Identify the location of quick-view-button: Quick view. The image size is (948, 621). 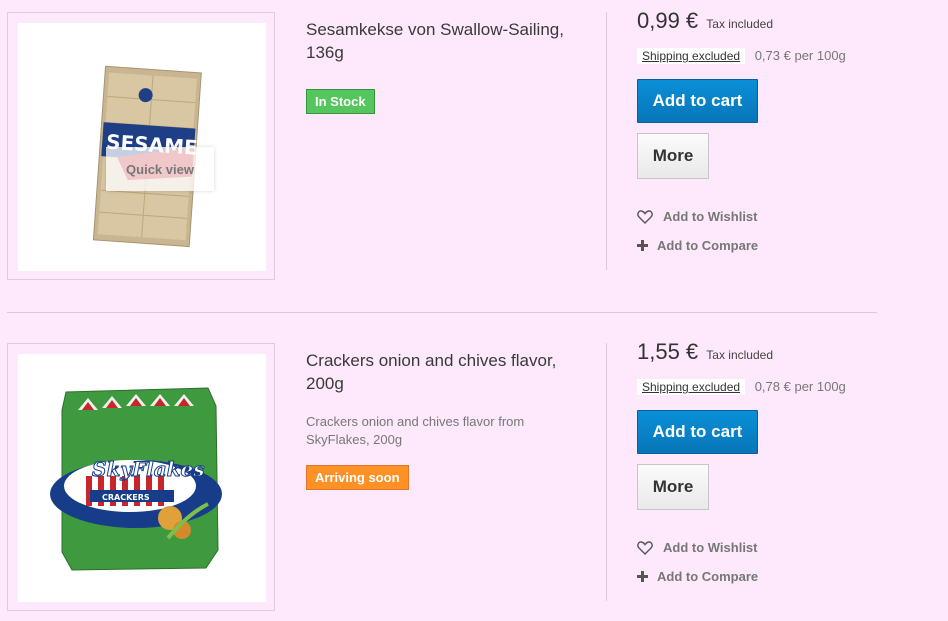
(160, 169).